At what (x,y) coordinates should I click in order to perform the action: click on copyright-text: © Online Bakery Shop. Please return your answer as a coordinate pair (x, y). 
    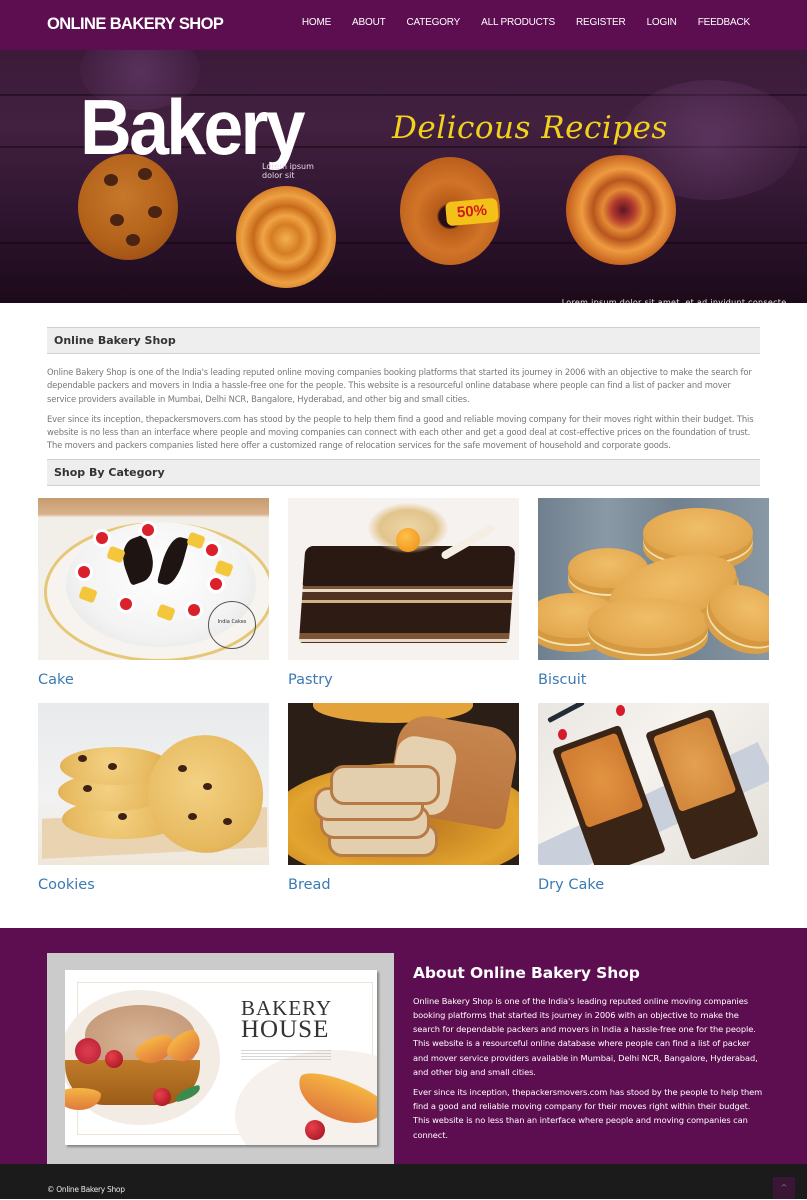
    Looking at the image, I should click on (86, 1189).